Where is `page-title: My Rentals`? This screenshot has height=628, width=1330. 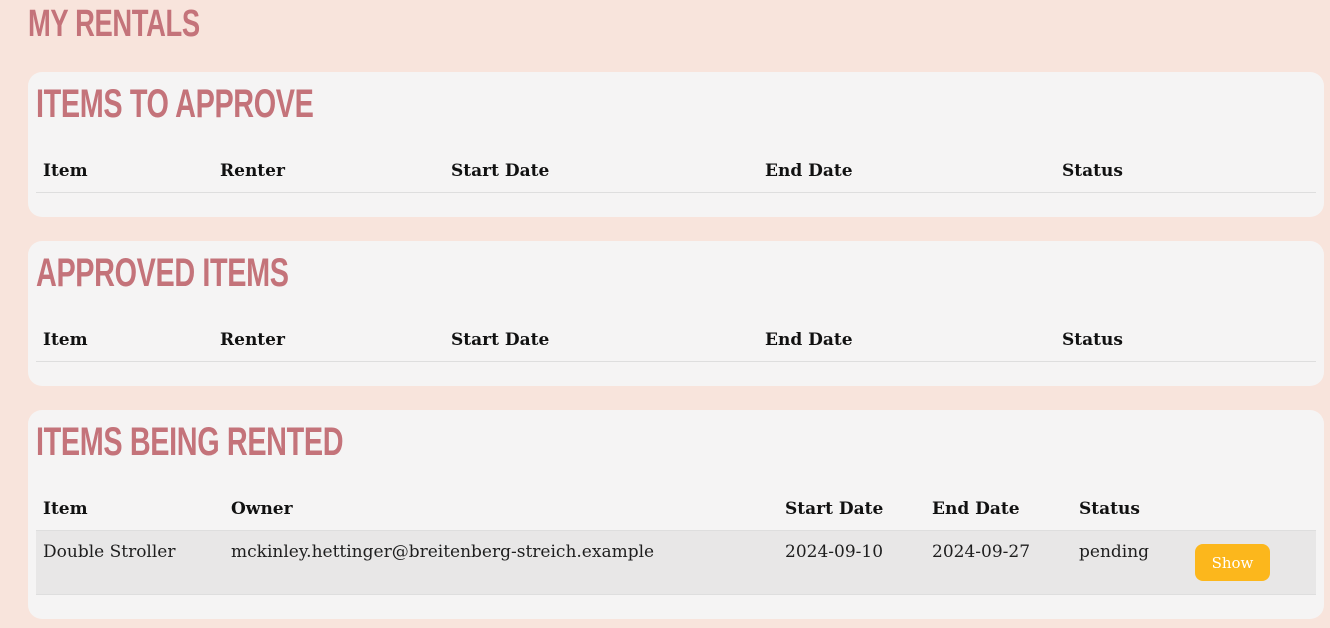 page-title: My Rentals is located at coordinates (114, 24).